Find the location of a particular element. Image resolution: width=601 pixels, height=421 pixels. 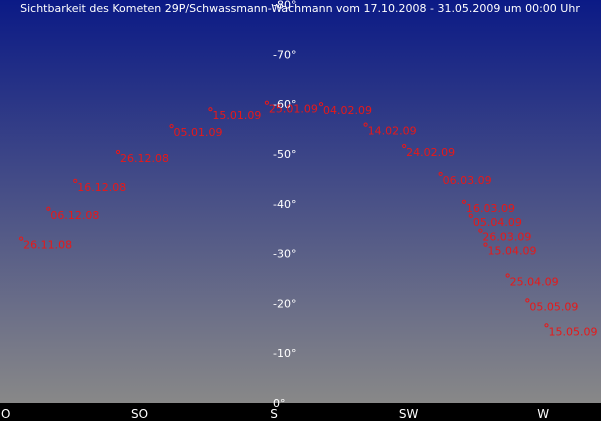

data-label: 25.04.09 is located at coordinates (534, 282).